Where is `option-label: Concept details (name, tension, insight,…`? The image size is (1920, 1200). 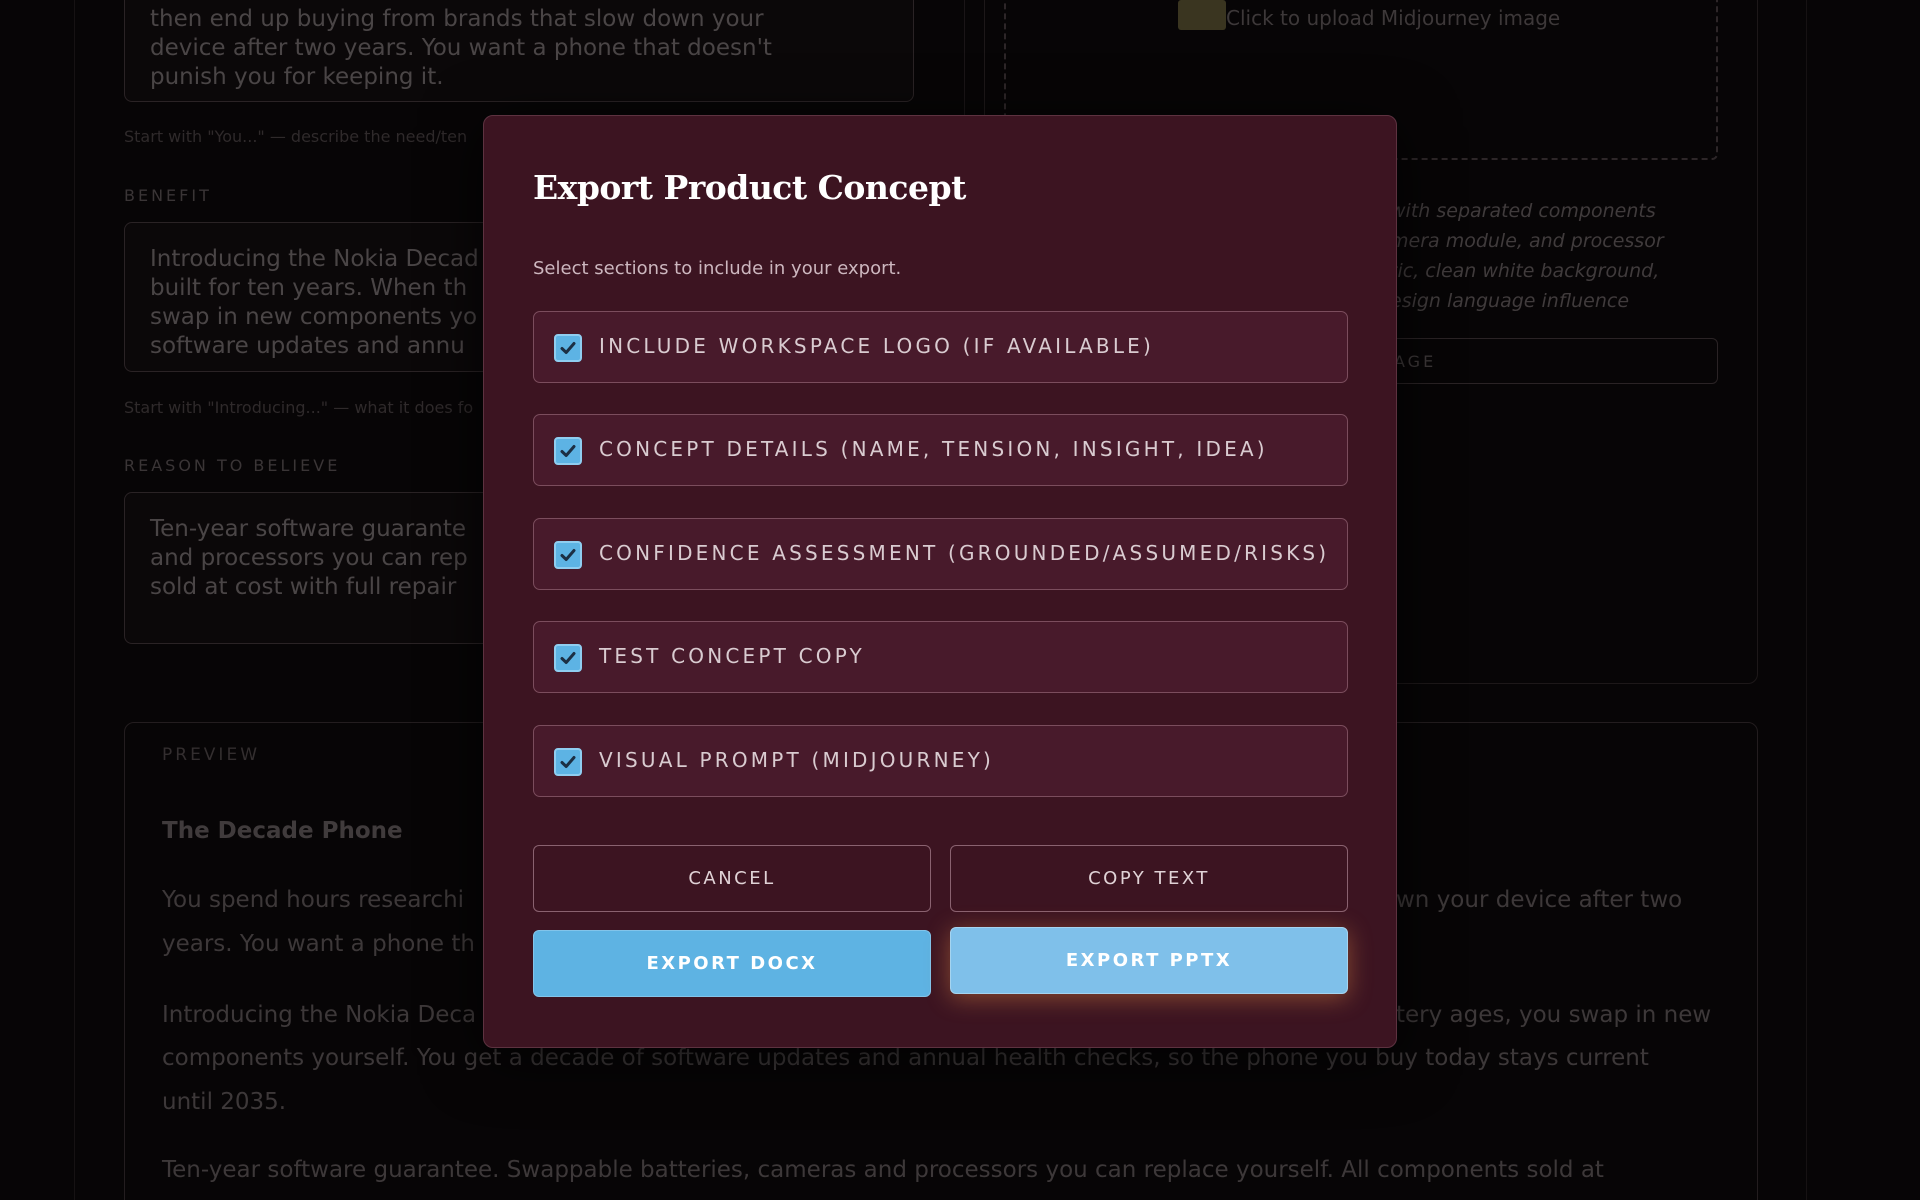
option-label: Concept details (name, tension, insight,… is located at coordinates (933, 449).